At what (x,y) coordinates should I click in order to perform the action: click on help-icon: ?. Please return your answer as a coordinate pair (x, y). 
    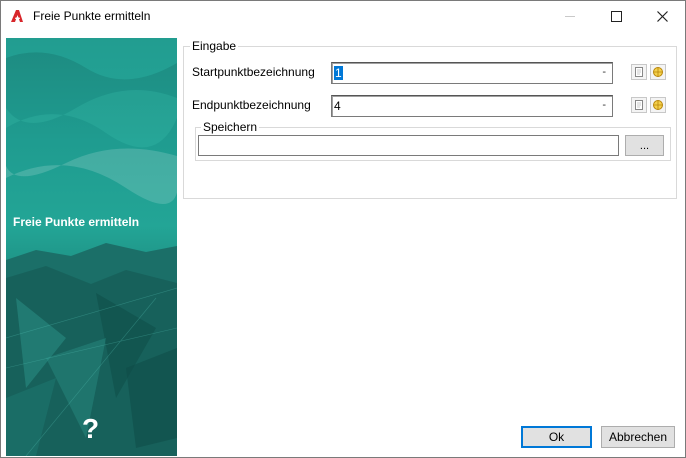
    Looking at the image, I should click on (90, 429).